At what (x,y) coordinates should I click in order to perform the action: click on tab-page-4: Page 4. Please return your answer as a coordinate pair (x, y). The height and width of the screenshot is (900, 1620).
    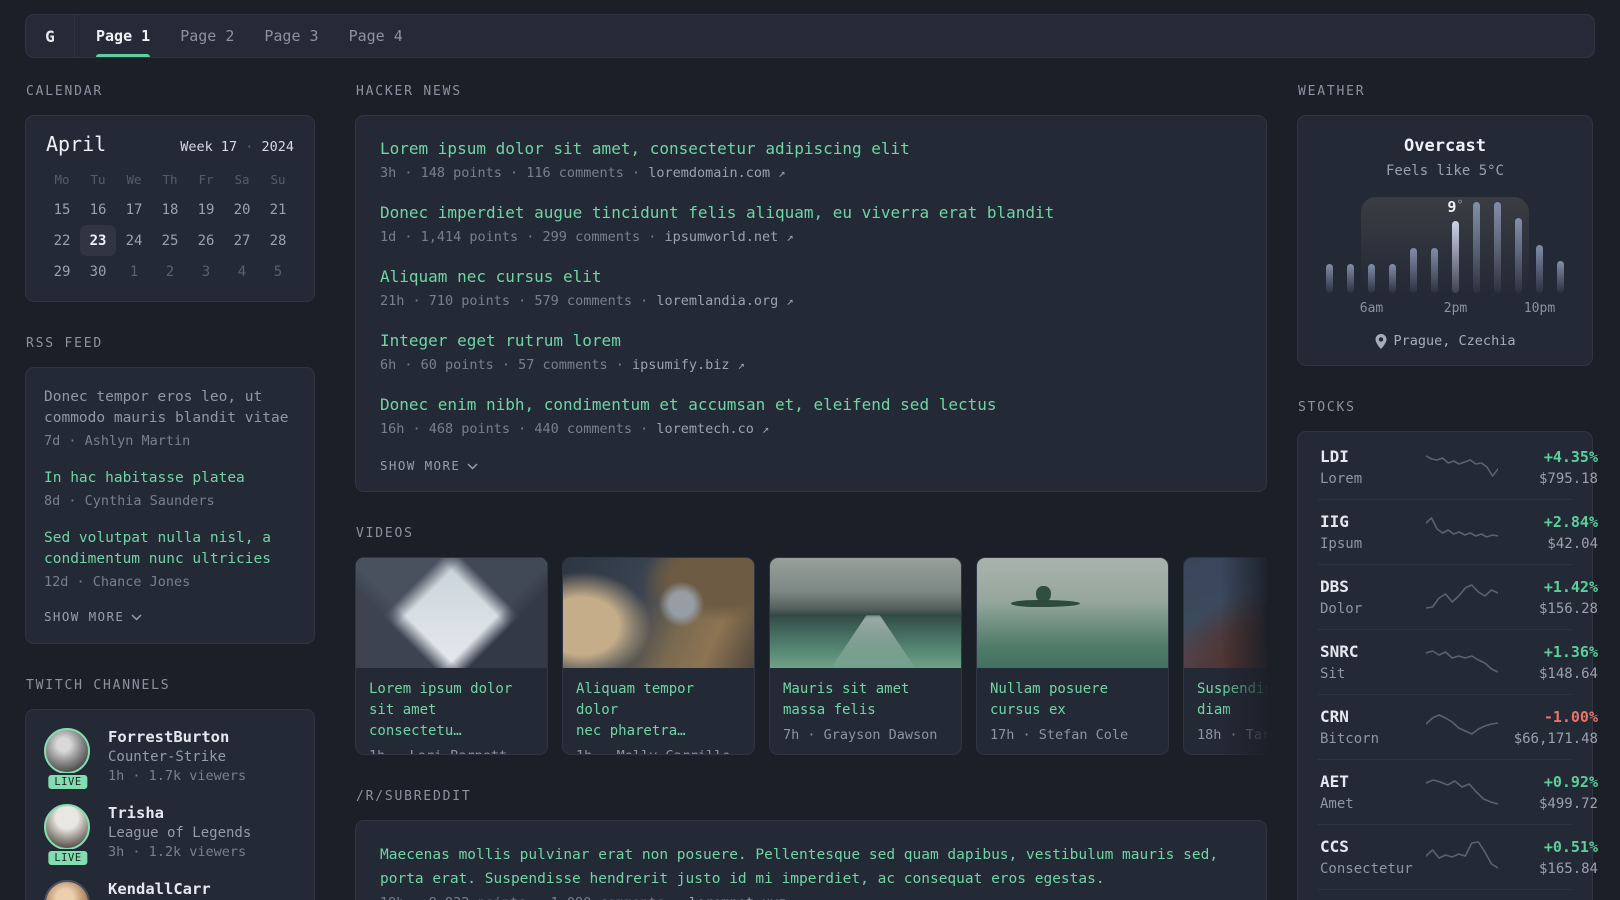
    Looking at the image, I should click on (376, 36).